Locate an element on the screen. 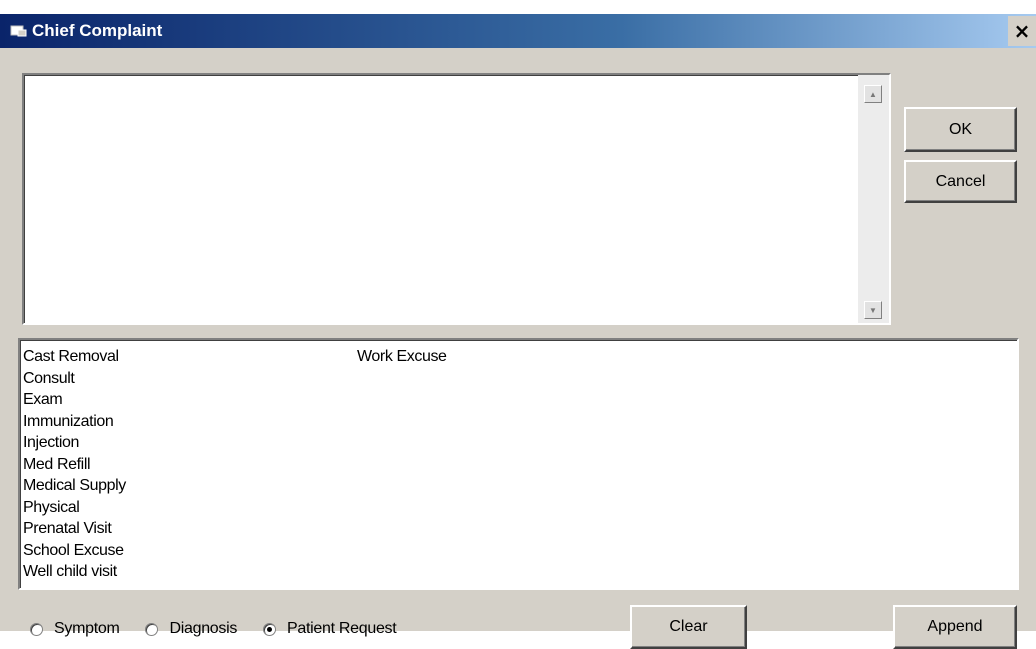 Image resolution: width=1036 pixels, height=649 pixels. radio-label: Symptom is located at coordinates (87, 628).